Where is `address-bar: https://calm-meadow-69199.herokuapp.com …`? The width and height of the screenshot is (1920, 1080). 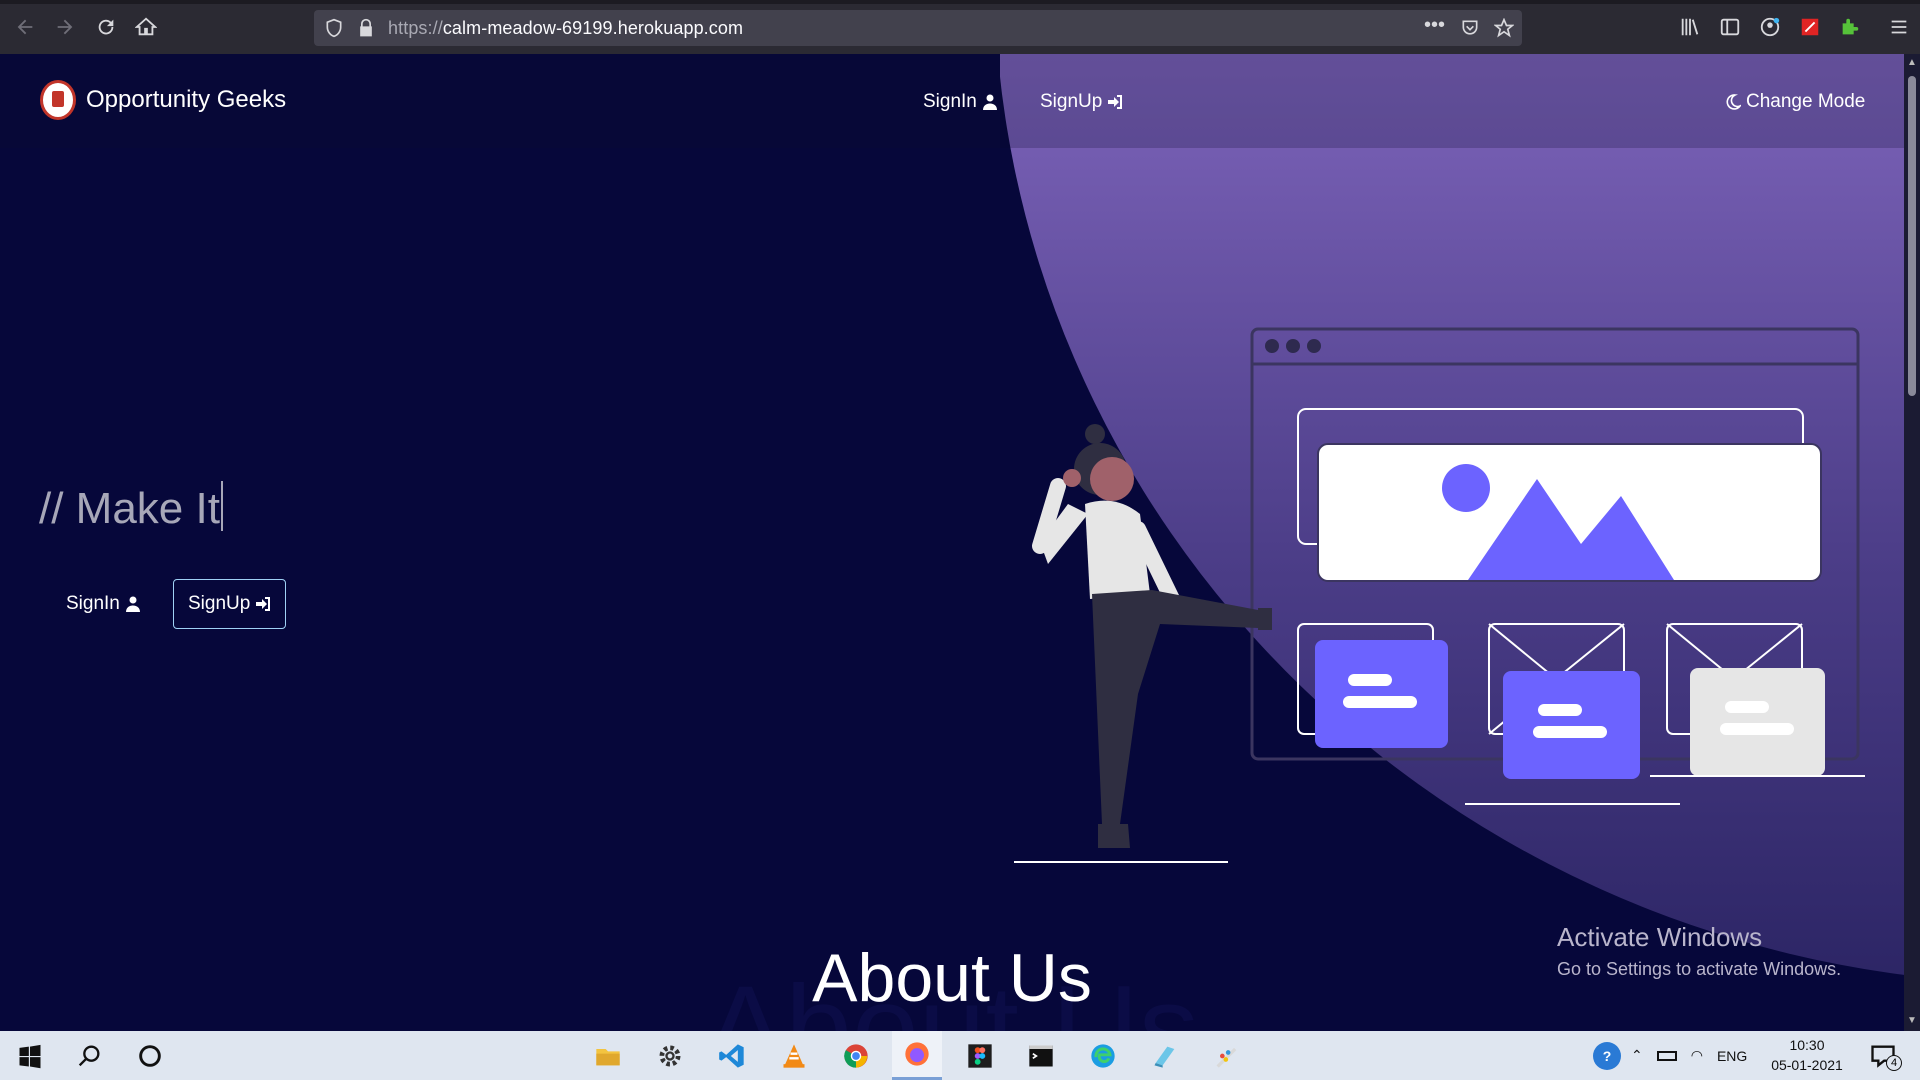 address-bar: https://calm-meadow-69199.herokuapp.com … is located at coordinates (918, 28).